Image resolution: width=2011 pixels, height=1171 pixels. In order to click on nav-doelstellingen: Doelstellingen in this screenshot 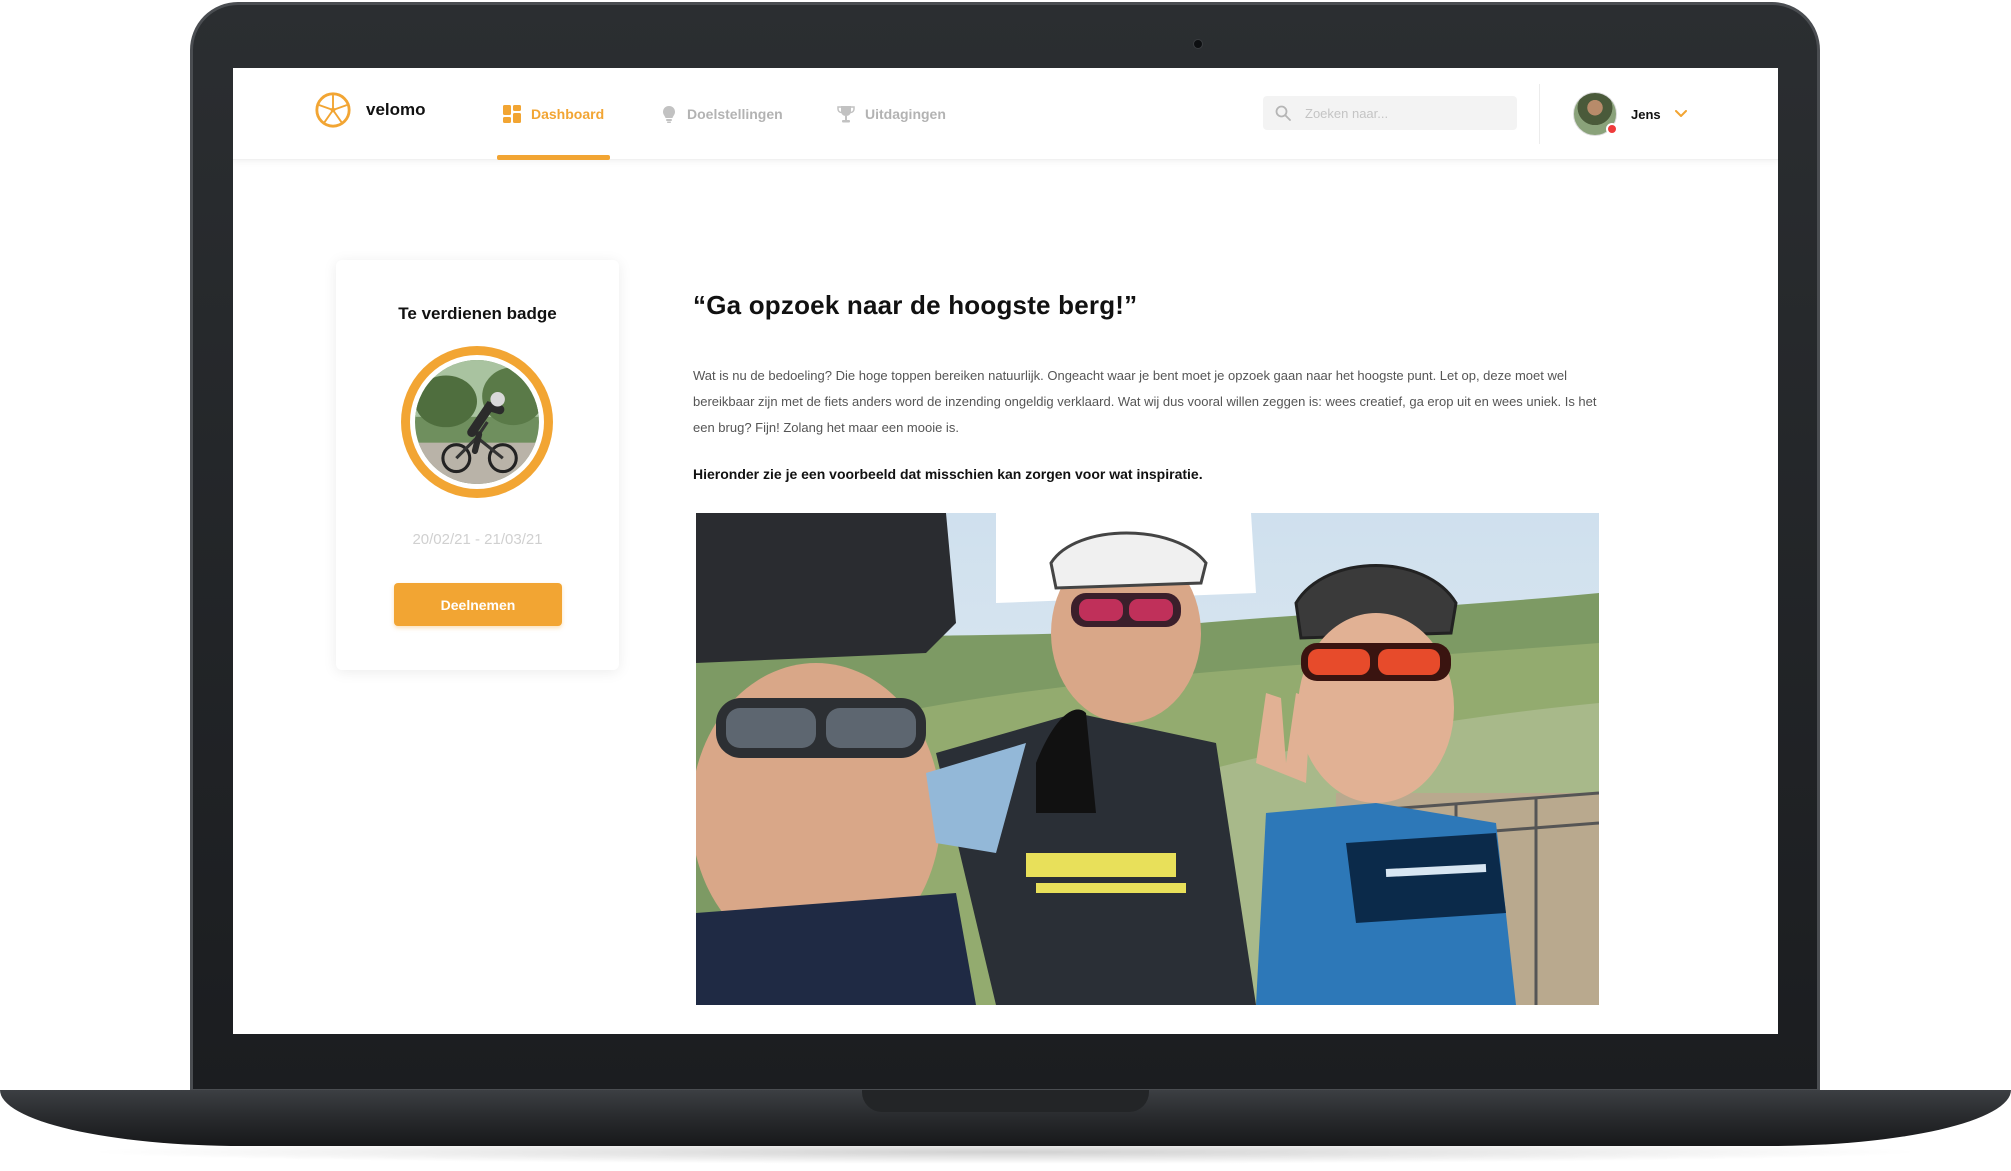, I will do `click(722, 114)`.